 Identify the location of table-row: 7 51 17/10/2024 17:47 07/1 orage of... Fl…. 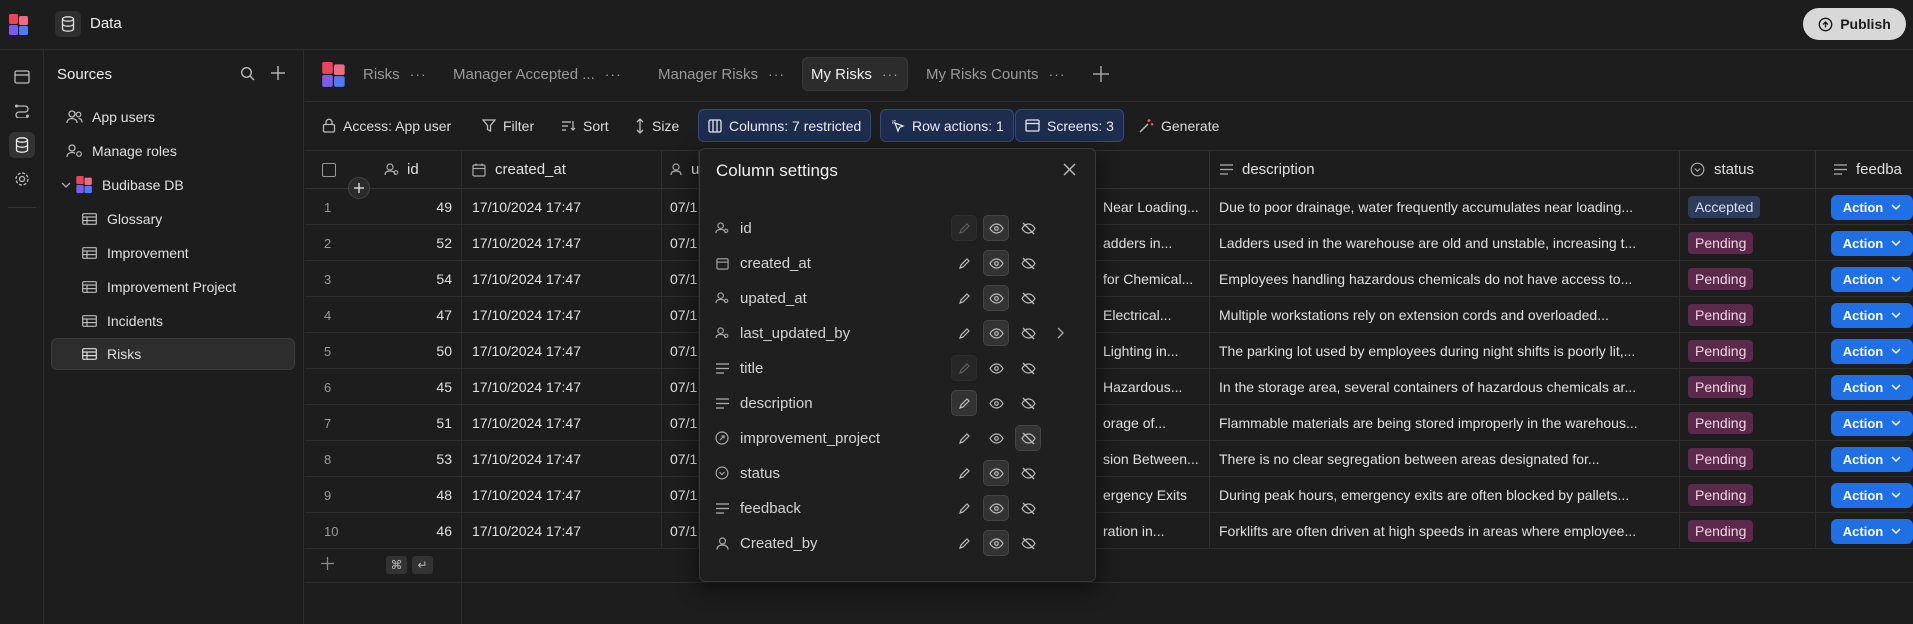
(1109, 423).